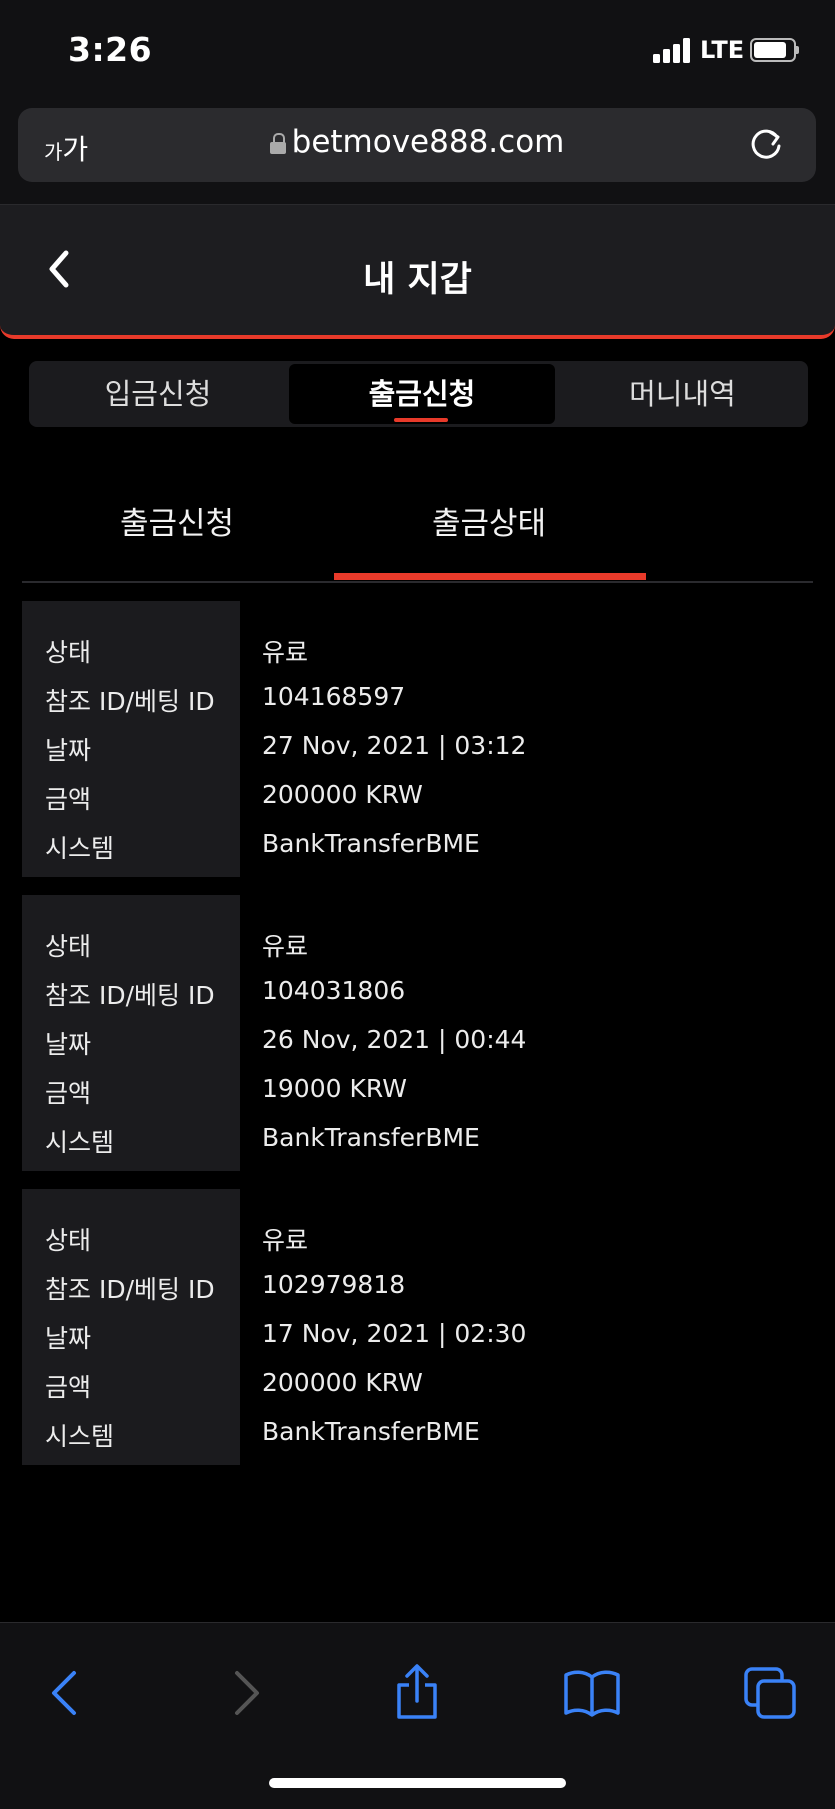 This screenshot has height=1809, width=835. Describe the element at coordinates (722, 50) in the screenshot. I see `network-label: LTE` at that location.